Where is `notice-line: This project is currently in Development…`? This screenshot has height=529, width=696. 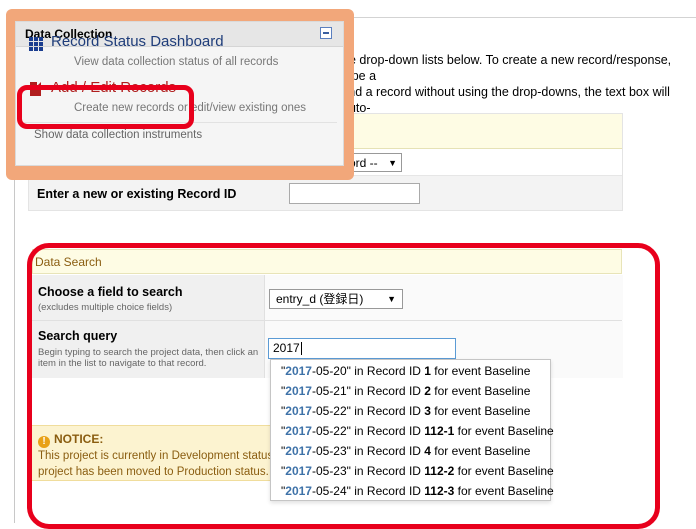
notice-line: This project is currently in Development… is located at coordinates (156, 456).